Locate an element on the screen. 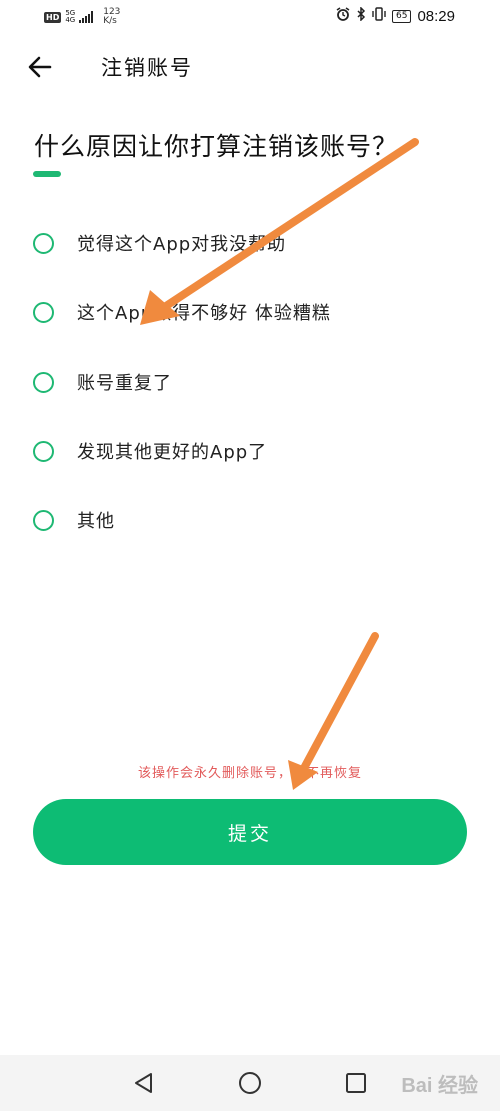  question-heading: 什么原因让你打算注销该账号？ is located at coordinates (216, 146).